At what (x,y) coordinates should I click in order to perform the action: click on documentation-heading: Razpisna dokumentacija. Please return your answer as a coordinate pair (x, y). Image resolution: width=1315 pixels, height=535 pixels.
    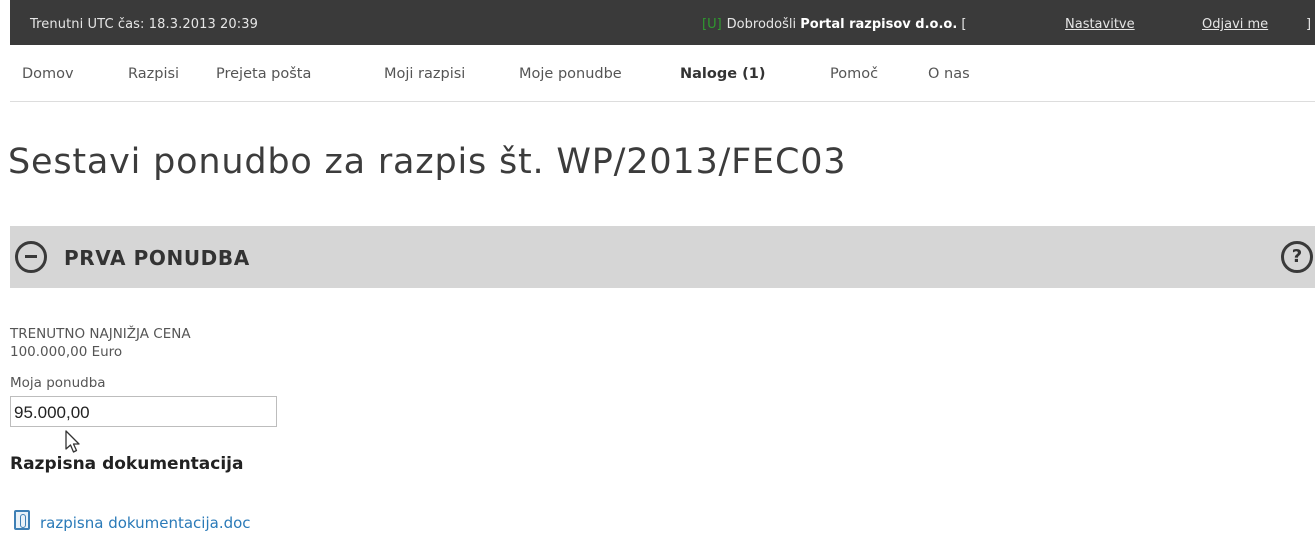
    Looking at the image, I should click on (127, 464).